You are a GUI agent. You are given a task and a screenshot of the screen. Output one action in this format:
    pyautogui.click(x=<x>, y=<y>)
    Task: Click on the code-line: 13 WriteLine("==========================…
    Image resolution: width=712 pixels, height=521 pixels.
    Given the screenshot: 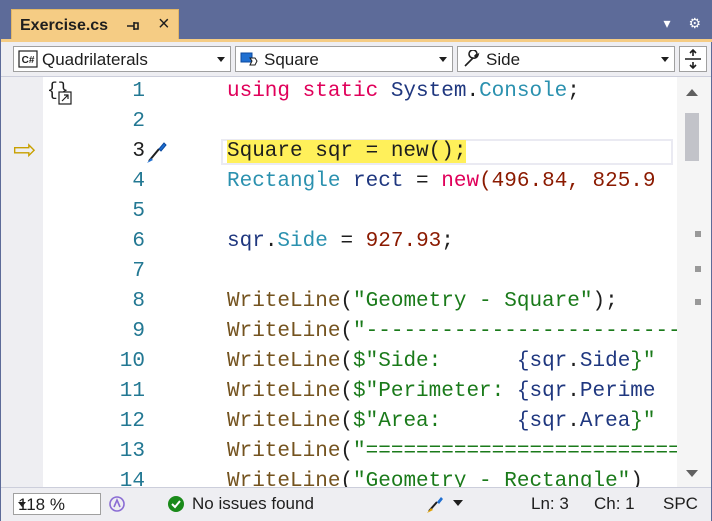 What is the action you would take?
    pyautogui.click(x=339, y=452)
    